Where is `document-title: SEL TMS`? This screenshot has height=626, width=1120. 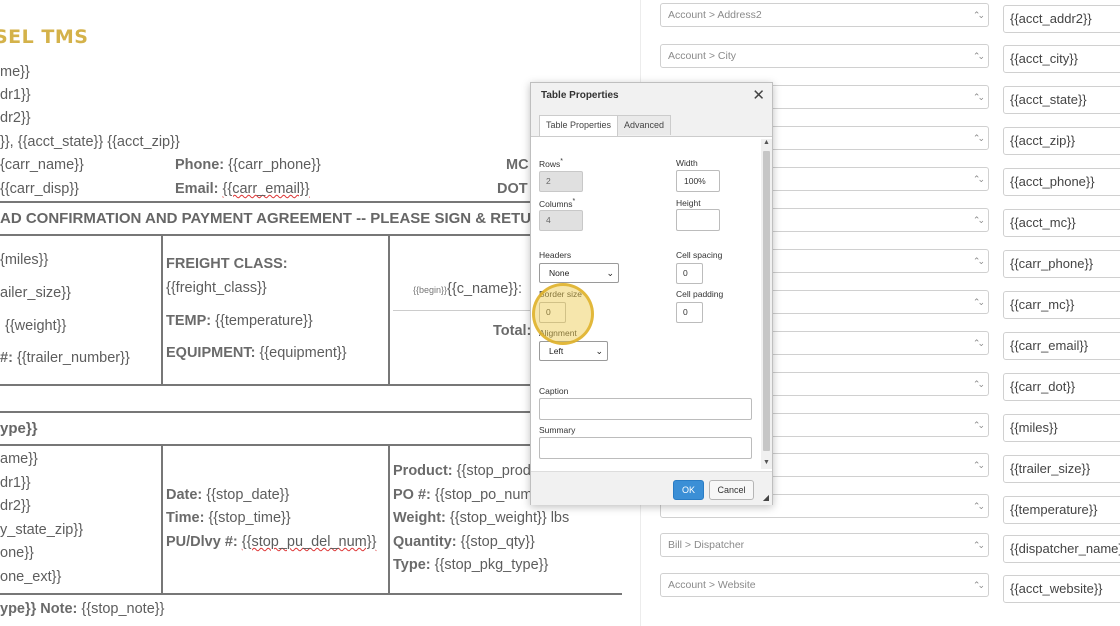
document-title: SEL TMS is located at coordinates (44, 37).